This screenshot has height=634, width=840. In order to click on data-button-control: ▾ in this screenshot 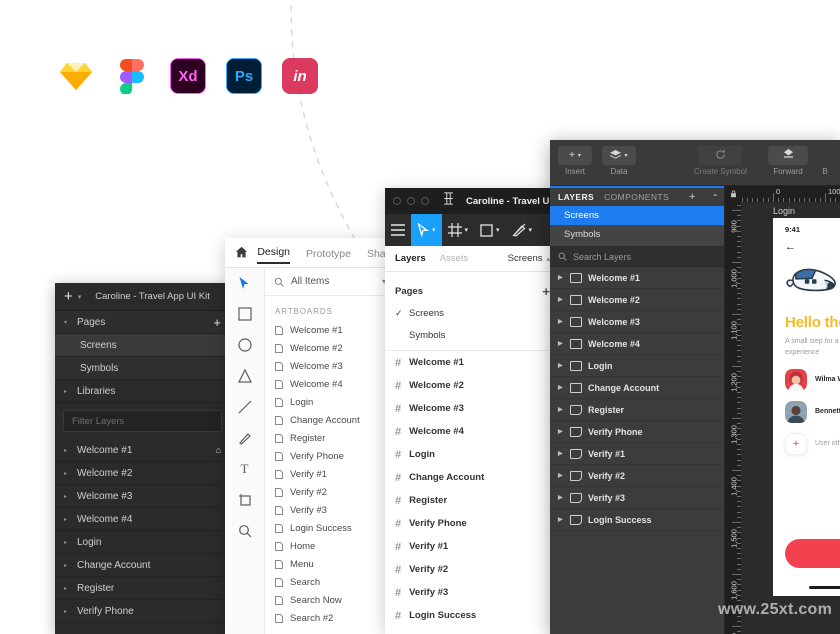, I will do `click(619, 155)`.